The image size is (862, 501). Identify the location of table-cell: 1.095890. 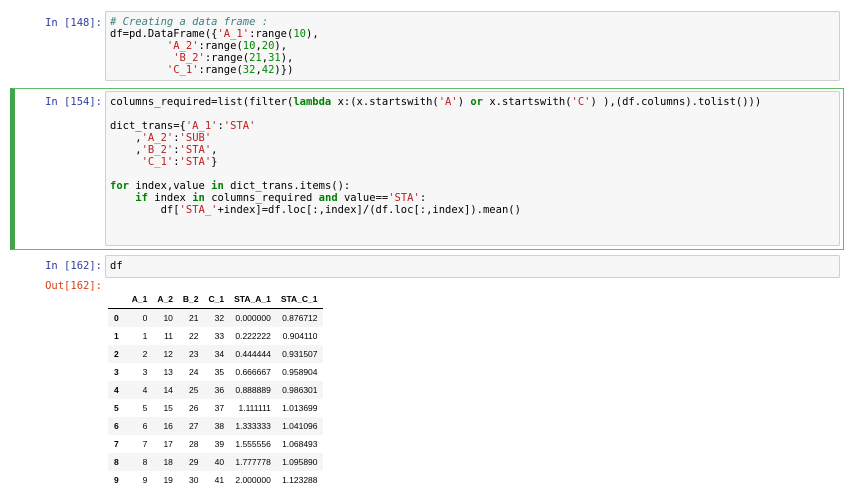
(300, 462).